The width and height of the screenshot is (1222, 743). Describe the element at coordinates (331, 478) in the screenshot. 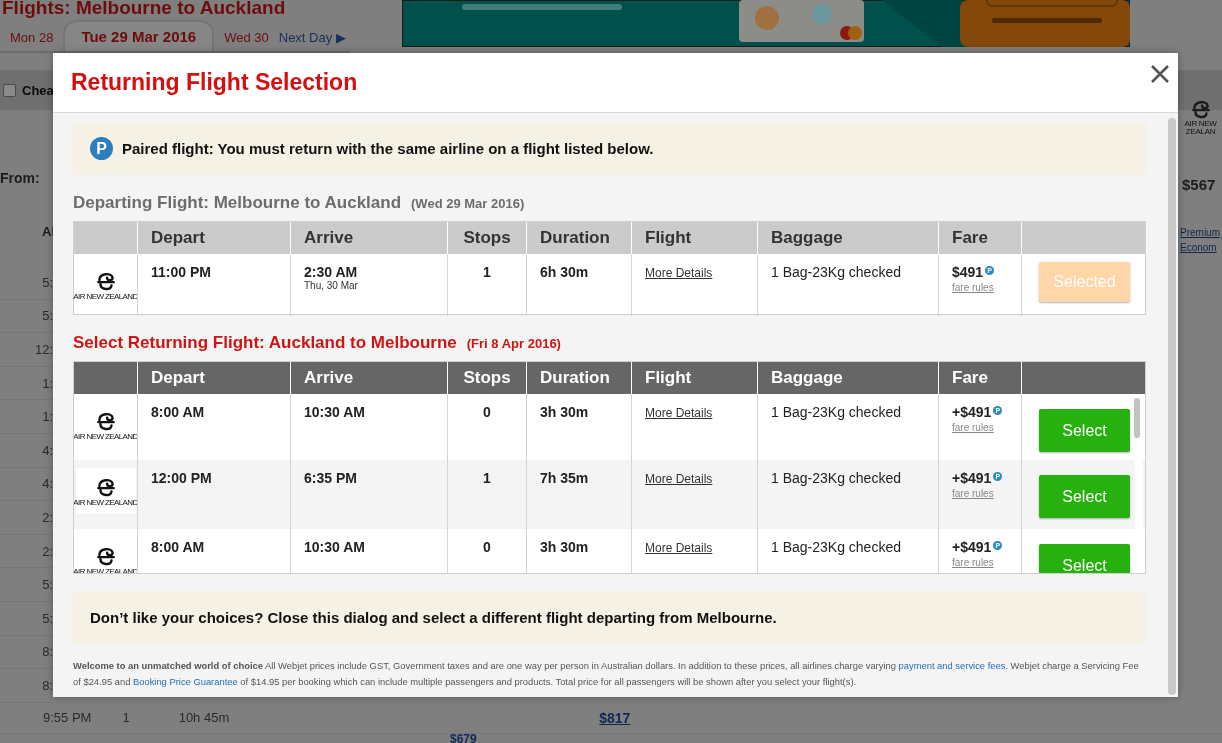

I see `arrival-time: 6:35 PM` at that location.